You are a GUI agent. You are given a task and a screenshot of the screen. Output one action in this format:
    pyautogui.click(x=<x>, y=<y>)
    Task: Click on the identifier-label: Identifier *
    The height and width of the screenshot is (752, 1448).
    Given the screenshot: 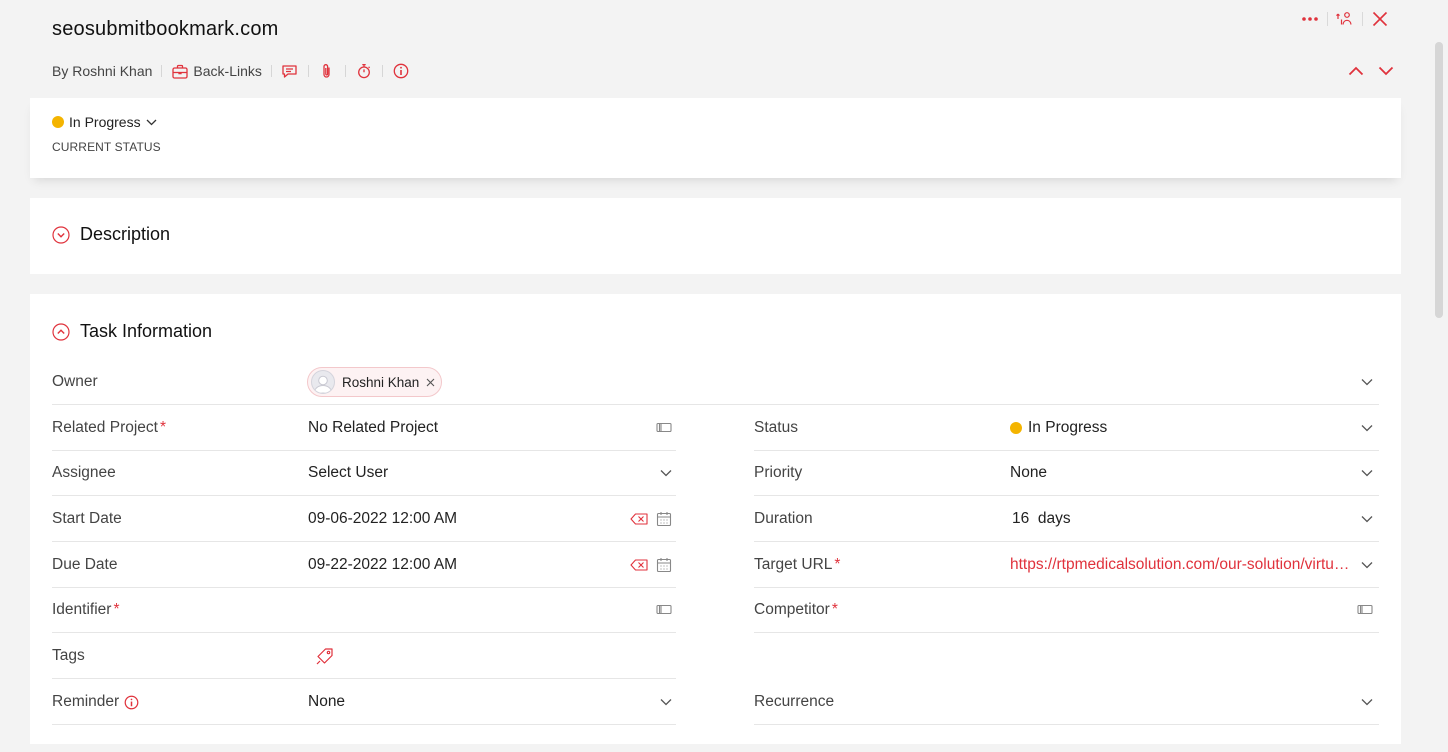 What is the action you would take?
    pyautogui.click(x=86, y=609)
    